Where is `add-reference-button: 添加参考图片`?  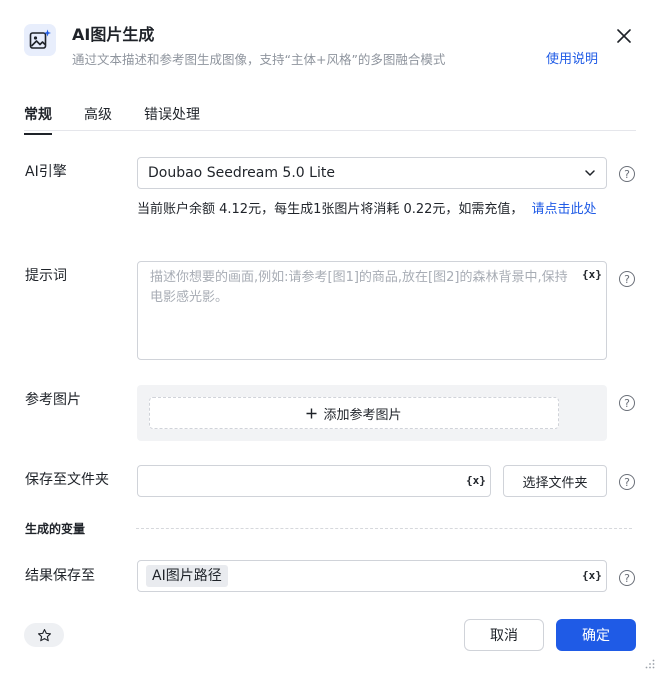
add-reference-button: 添加参考图片 is located at coordinates (354, 413).